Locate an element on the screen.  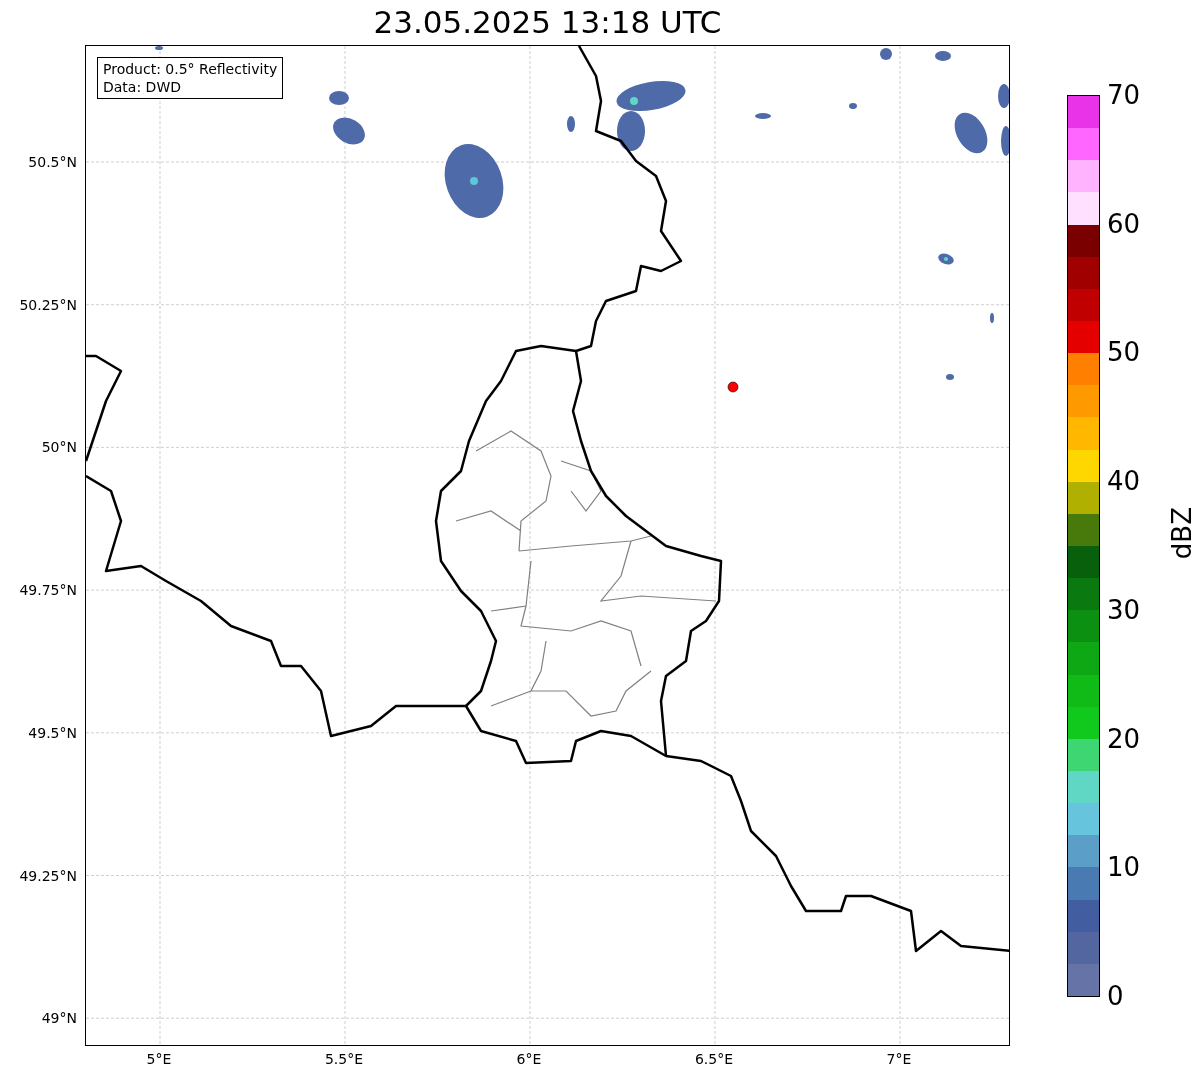
latitude-label: 50.5°N is located at coordinates (52, 162).